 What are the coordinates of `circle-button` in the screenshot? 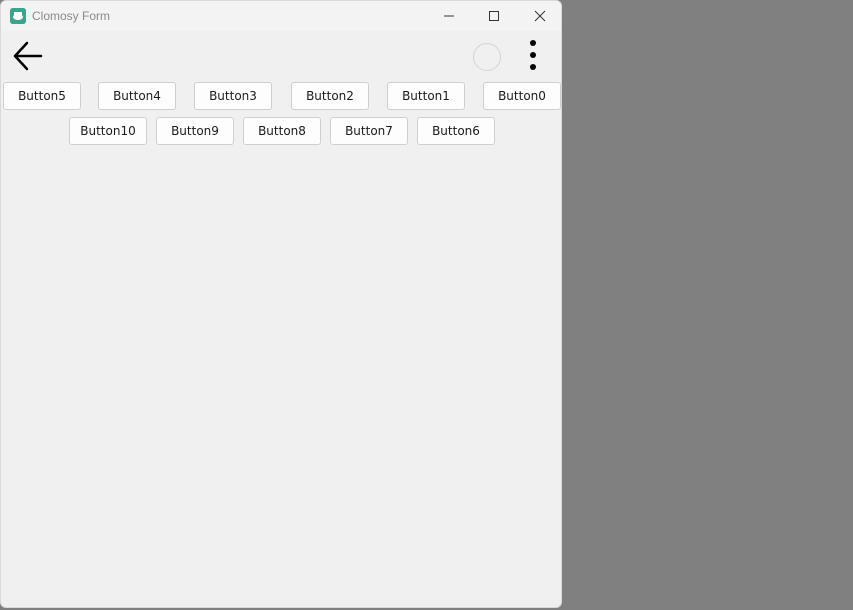 It's located at (487, 57).